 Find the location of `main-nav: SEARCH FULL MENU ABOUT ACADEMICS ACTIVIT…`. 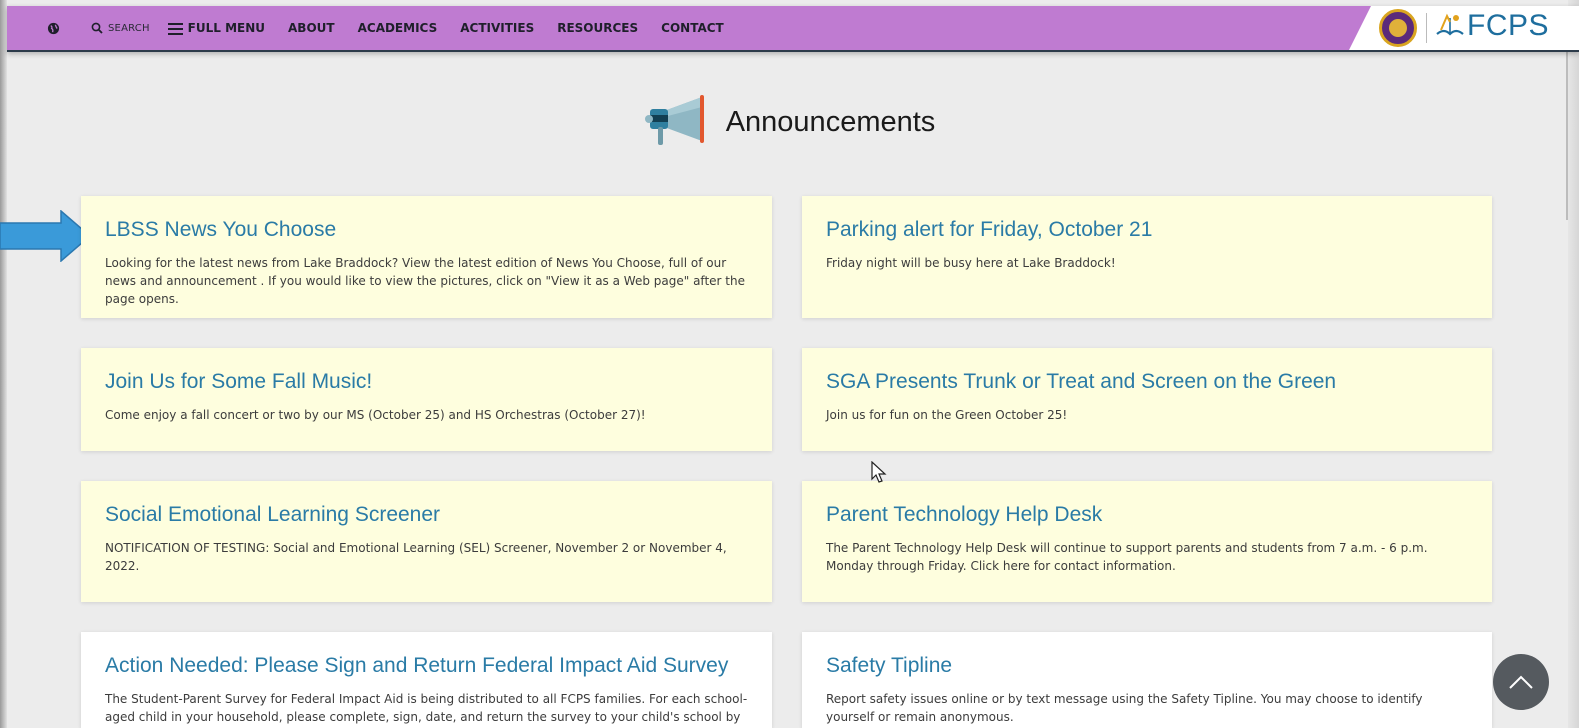

main-nav: SEARCH FULL MENU ABOUT ACADEMICS ACTIVIT… is located at coordinates (397, 28).